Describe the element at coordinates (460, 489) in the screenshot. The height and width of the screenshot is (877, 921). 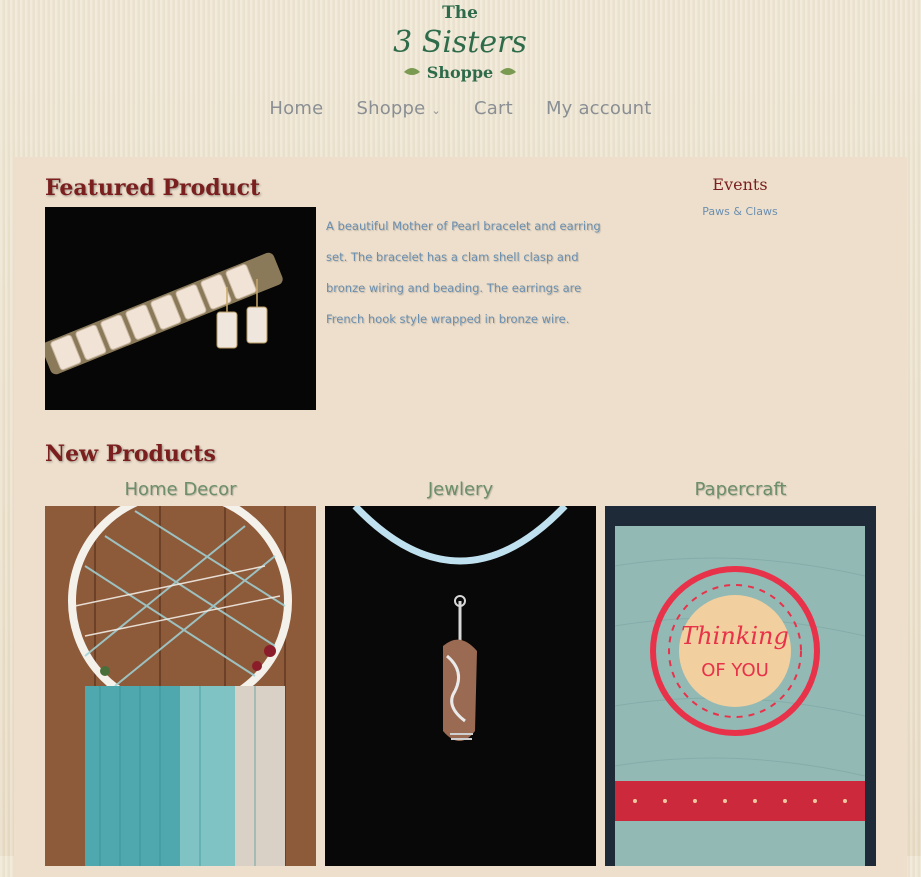
I see `product-label-jewlery: Jewlery` at that location.